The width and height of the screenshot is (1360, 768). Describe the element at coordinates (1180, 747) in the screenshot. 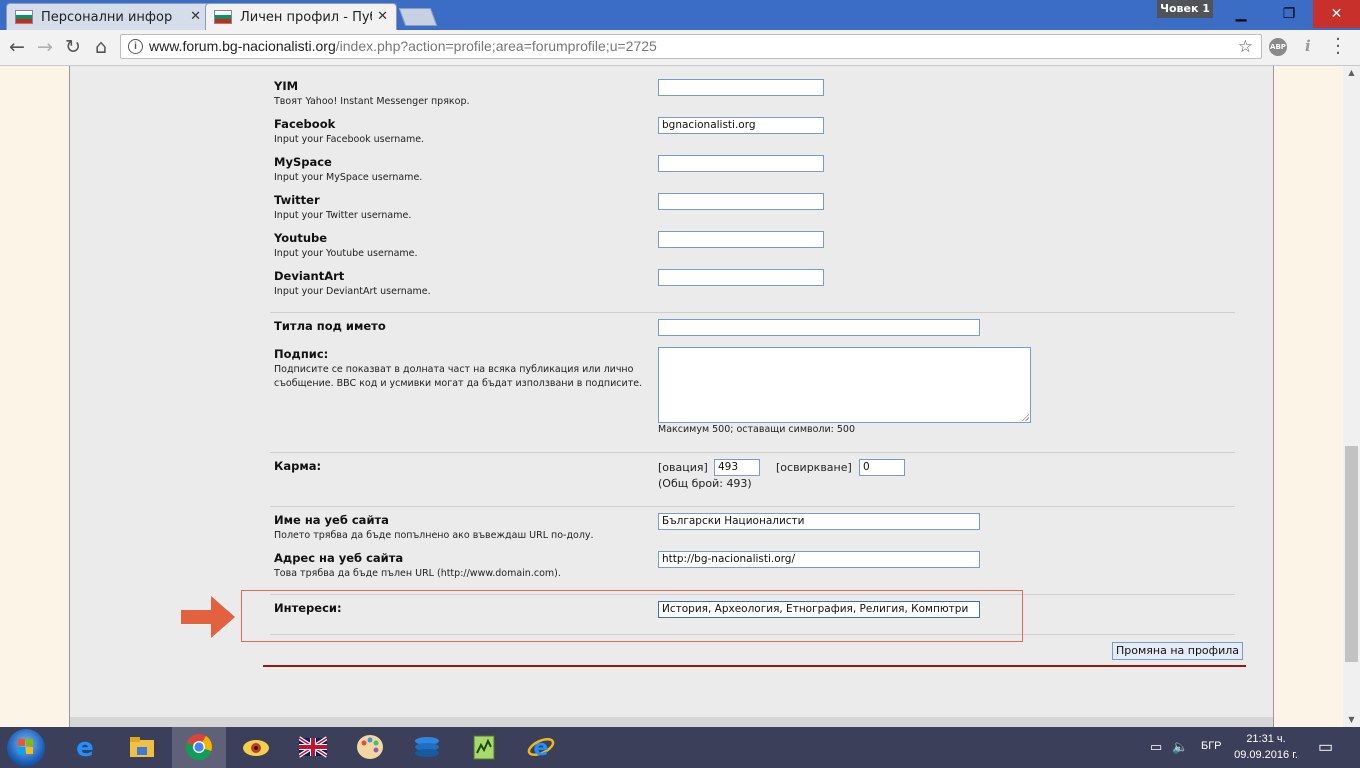

I see `volume-icon: 🔈` at that location.